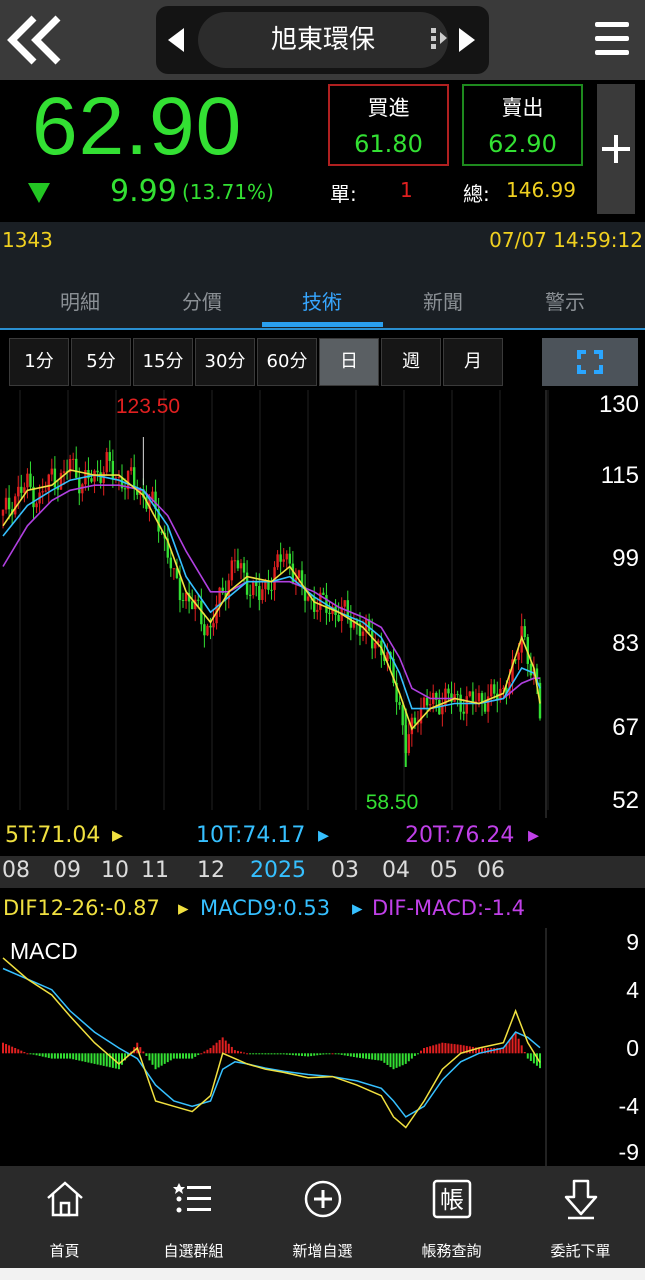 The height and width of the screenshot is (1280, 645). I want to click on y-tick-label: 4, so click(632, 990).